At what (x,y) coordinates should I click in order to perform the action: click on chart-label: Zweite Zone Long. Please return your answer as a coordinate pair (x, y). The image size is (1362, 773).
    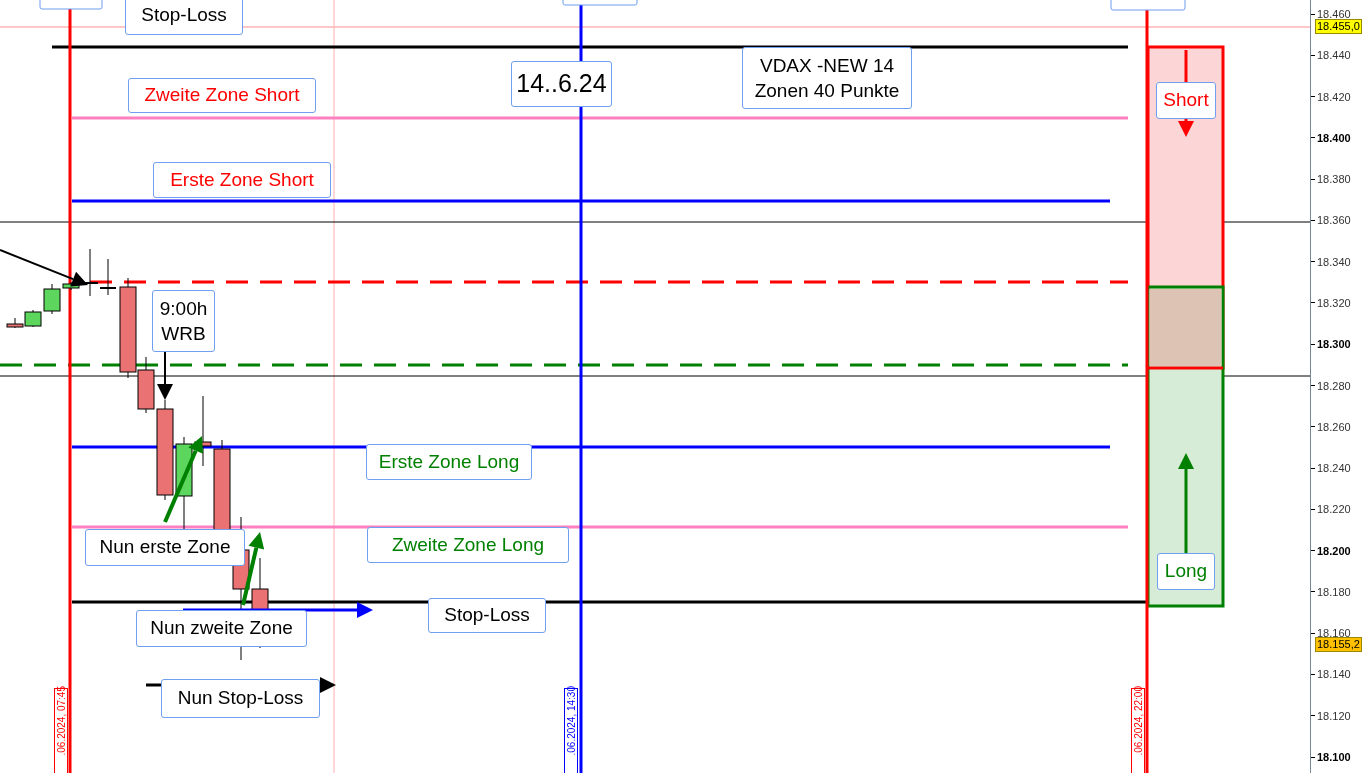
    Looking at the image, I should click on (468, 545).